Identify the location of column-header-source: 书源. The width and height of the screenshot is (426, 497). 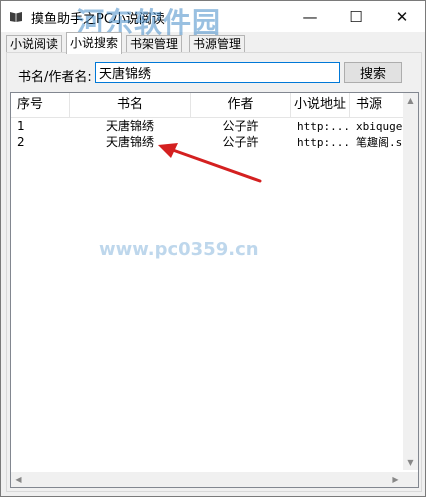
(376, 105).